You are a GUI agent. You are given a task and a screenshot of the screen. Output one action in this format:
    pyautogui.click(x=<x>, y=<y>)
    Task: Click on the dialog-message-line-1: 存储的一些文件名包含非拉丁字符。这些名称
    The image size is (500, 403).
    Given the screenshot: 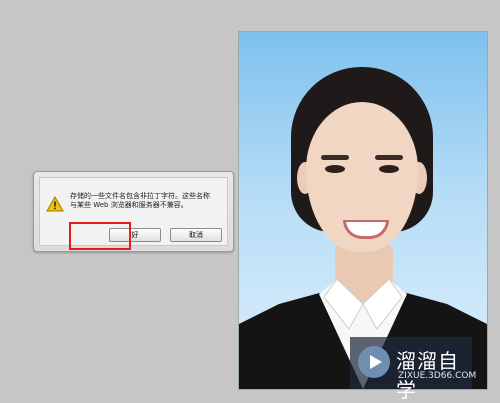 What is the action you would take?
    pyautogui.click(x=140, y=196)
    